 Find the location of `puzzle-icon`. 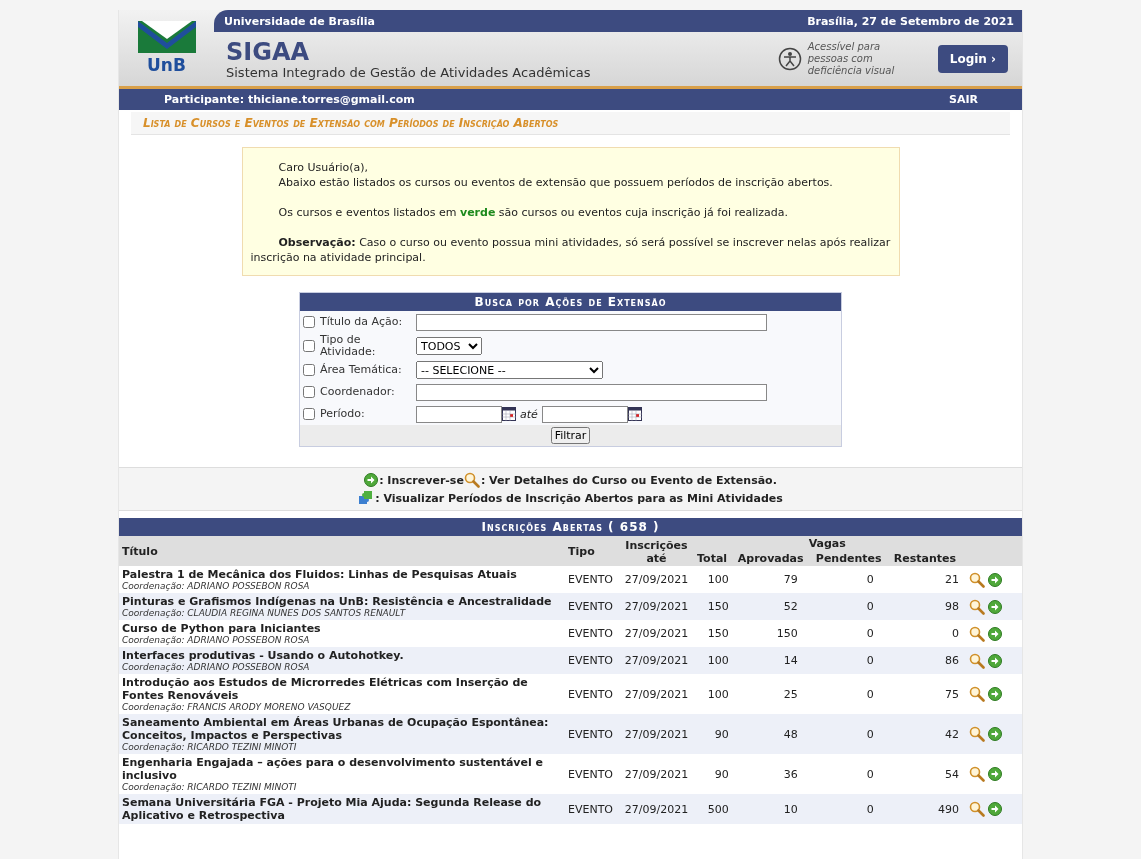

puzzle-icon is located at coordinates (366, 498).